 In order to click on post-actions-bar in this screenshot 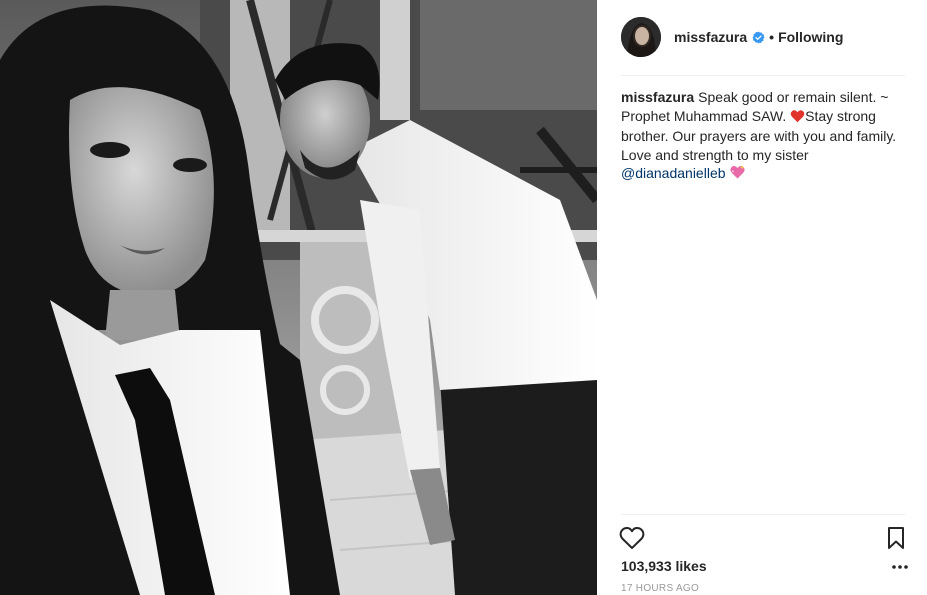, I will do `click(764, 538)`.